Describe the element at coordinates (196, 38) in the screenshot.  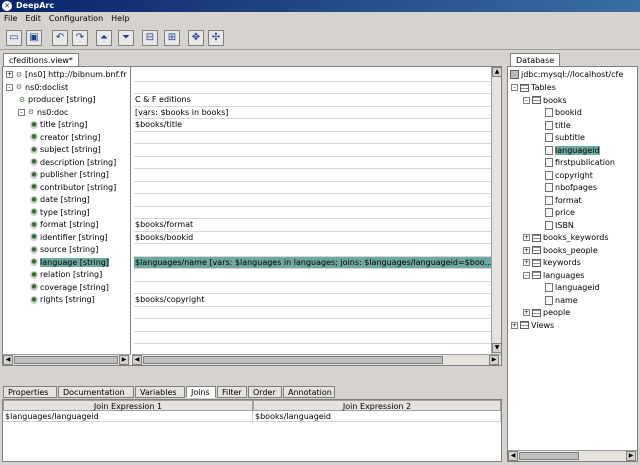
I see `connect-icon: ✥` at that location.